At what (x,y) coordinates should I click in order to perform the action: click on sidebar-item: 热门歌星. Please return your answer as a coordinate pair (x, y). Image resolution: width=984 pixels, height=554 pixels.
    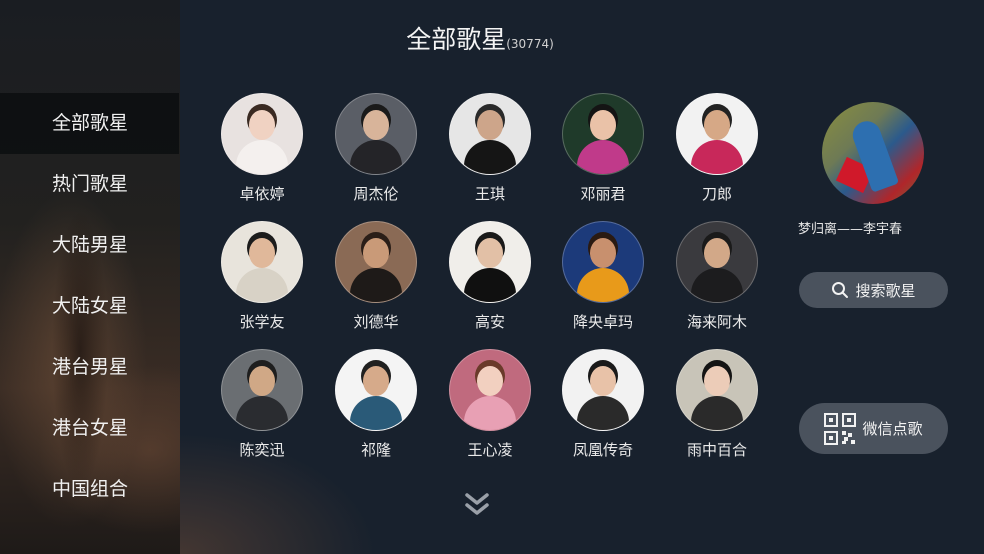
    Looking at the image, I should click on (89, 184).